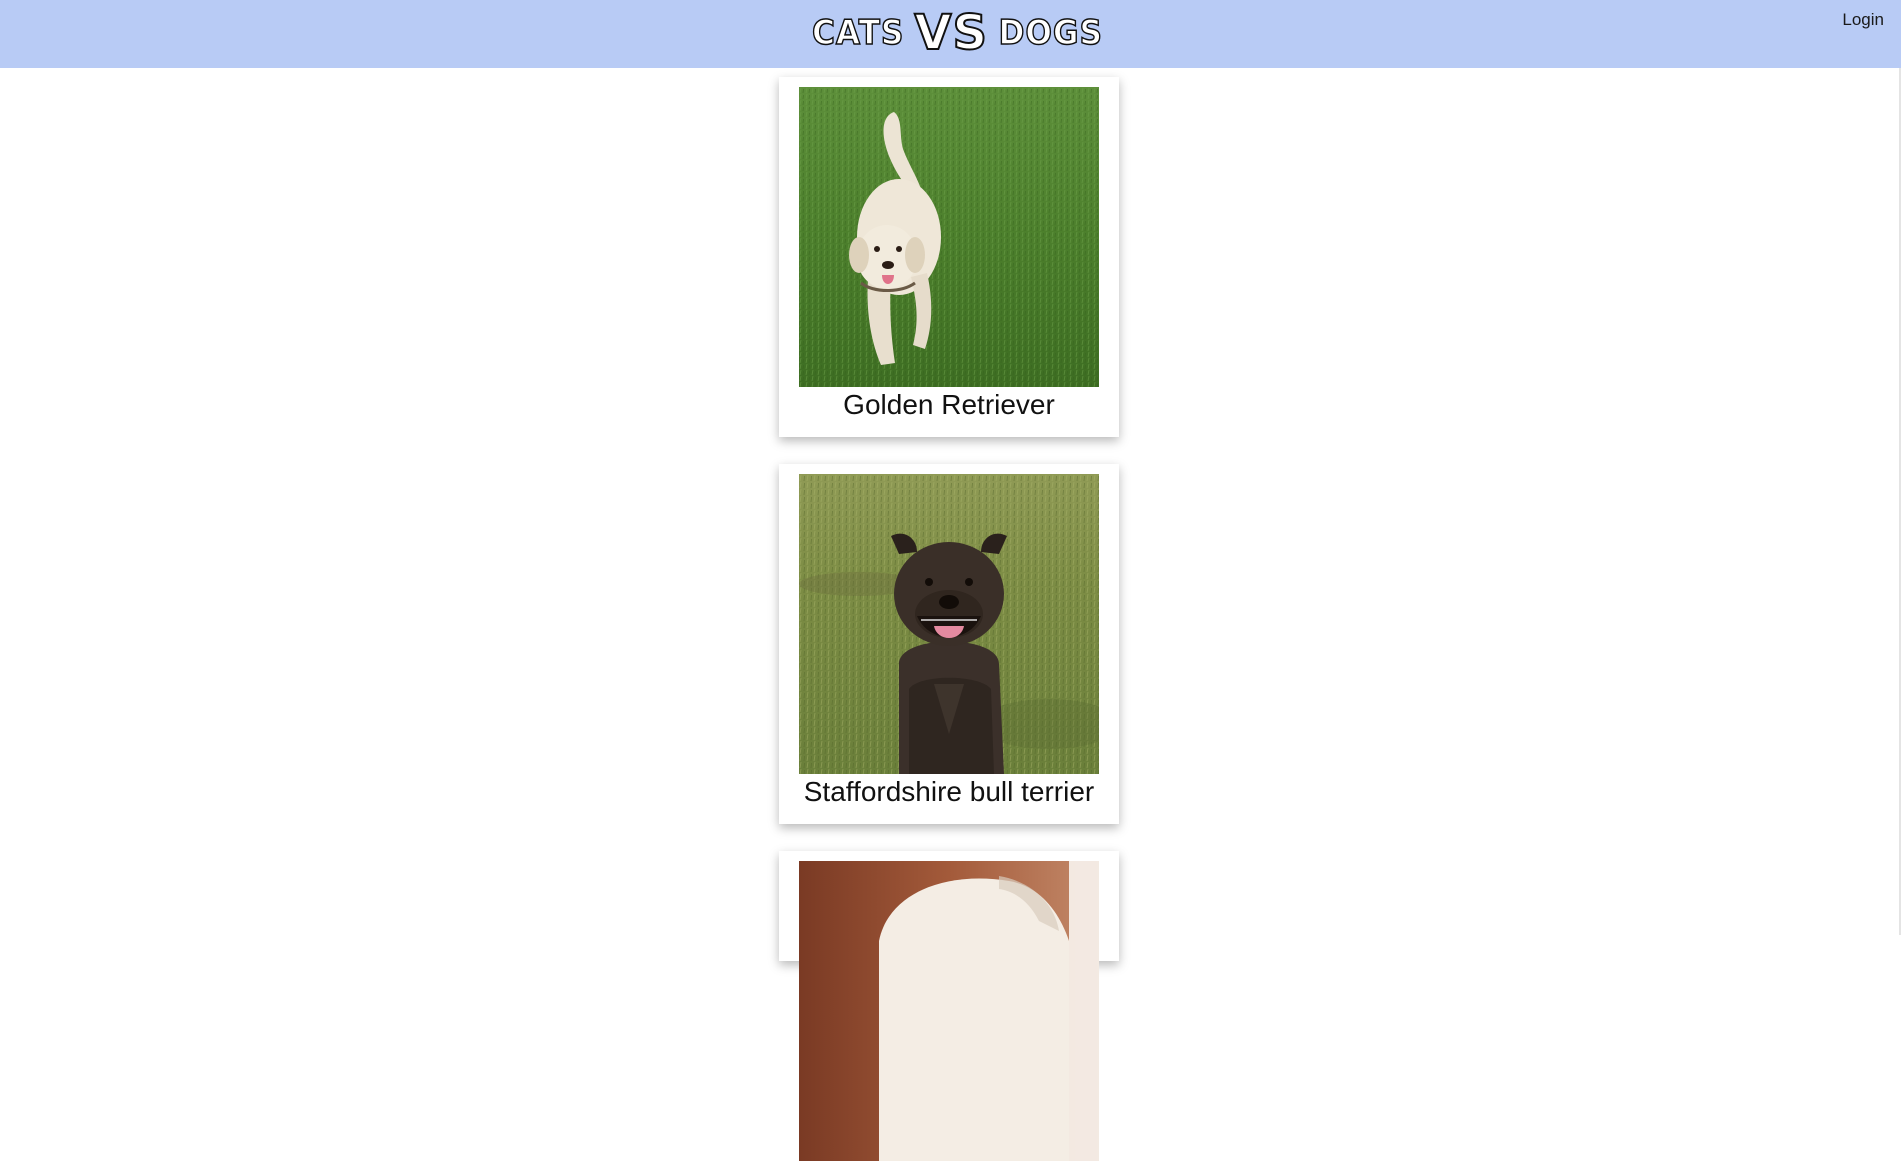 Image resolution: width=1901 pixels, height=1161 pixels. I want to click on top-bar: CATS VS DOGS Login, so click(950, 34).